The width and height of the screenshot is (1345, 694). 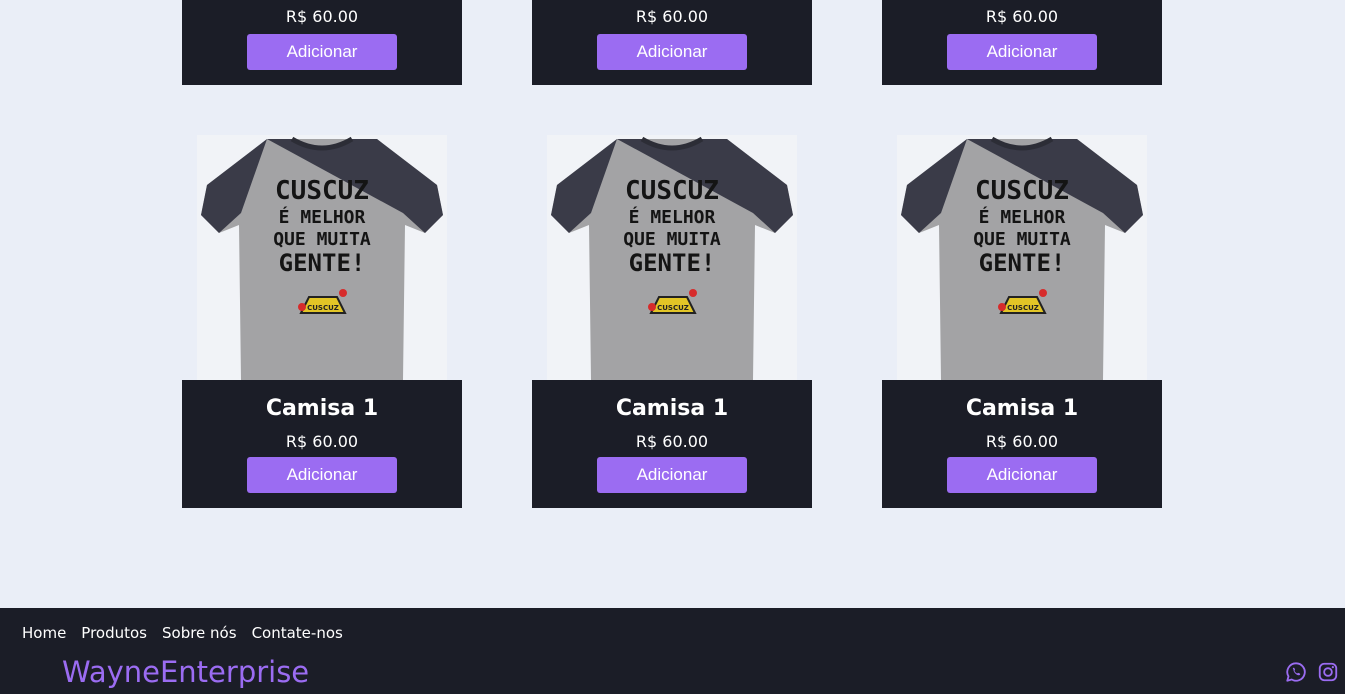 What do you see at coordinates (114, 633) in the screenshot?
I see `nav-link-produtos: Produtos` at bounding box center [114, 633].